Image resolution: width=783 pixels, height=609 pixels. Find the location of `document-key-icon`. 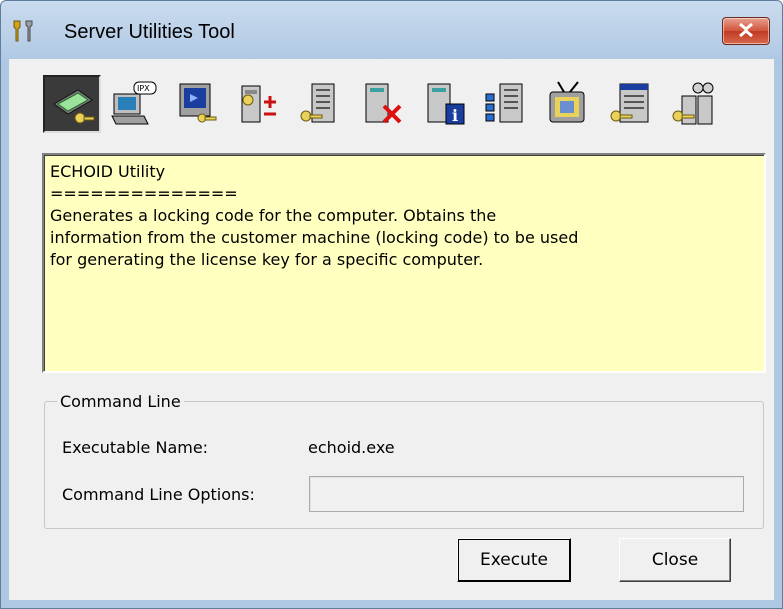

document-key-icon is located at coordinates (317, 103).